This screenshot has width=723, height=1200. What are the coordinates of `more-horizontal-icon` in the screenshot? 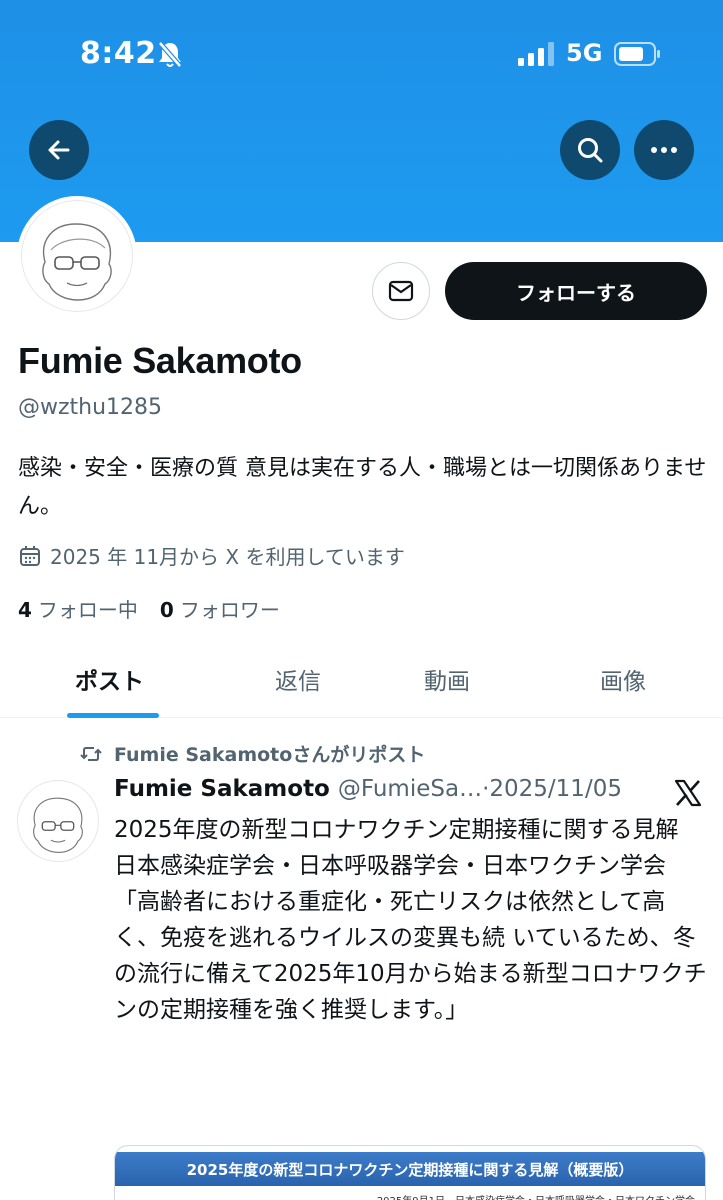 It's located at (664, 150).